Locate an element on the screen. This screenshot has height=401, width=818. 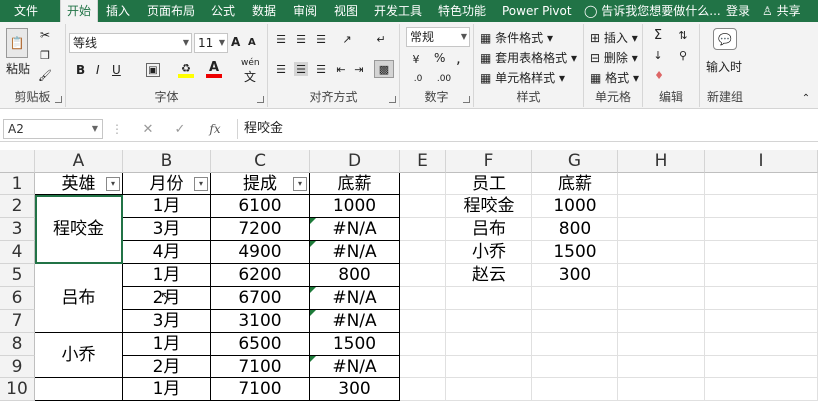
tab-insert: 插入 is located at coordinates (118, 11).